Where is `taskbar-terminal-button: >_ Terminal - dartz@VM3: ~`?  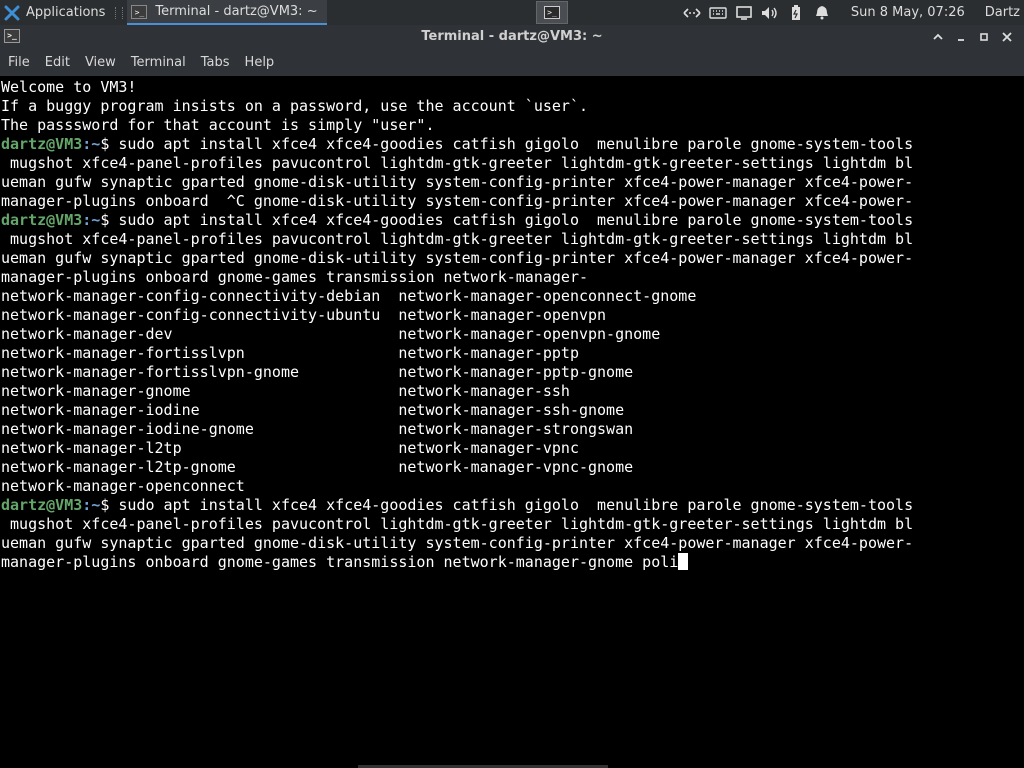 taskbar-terminal-button: >_ Terminal - dartz@VM3: ~ is located at coordinates (227, 12).